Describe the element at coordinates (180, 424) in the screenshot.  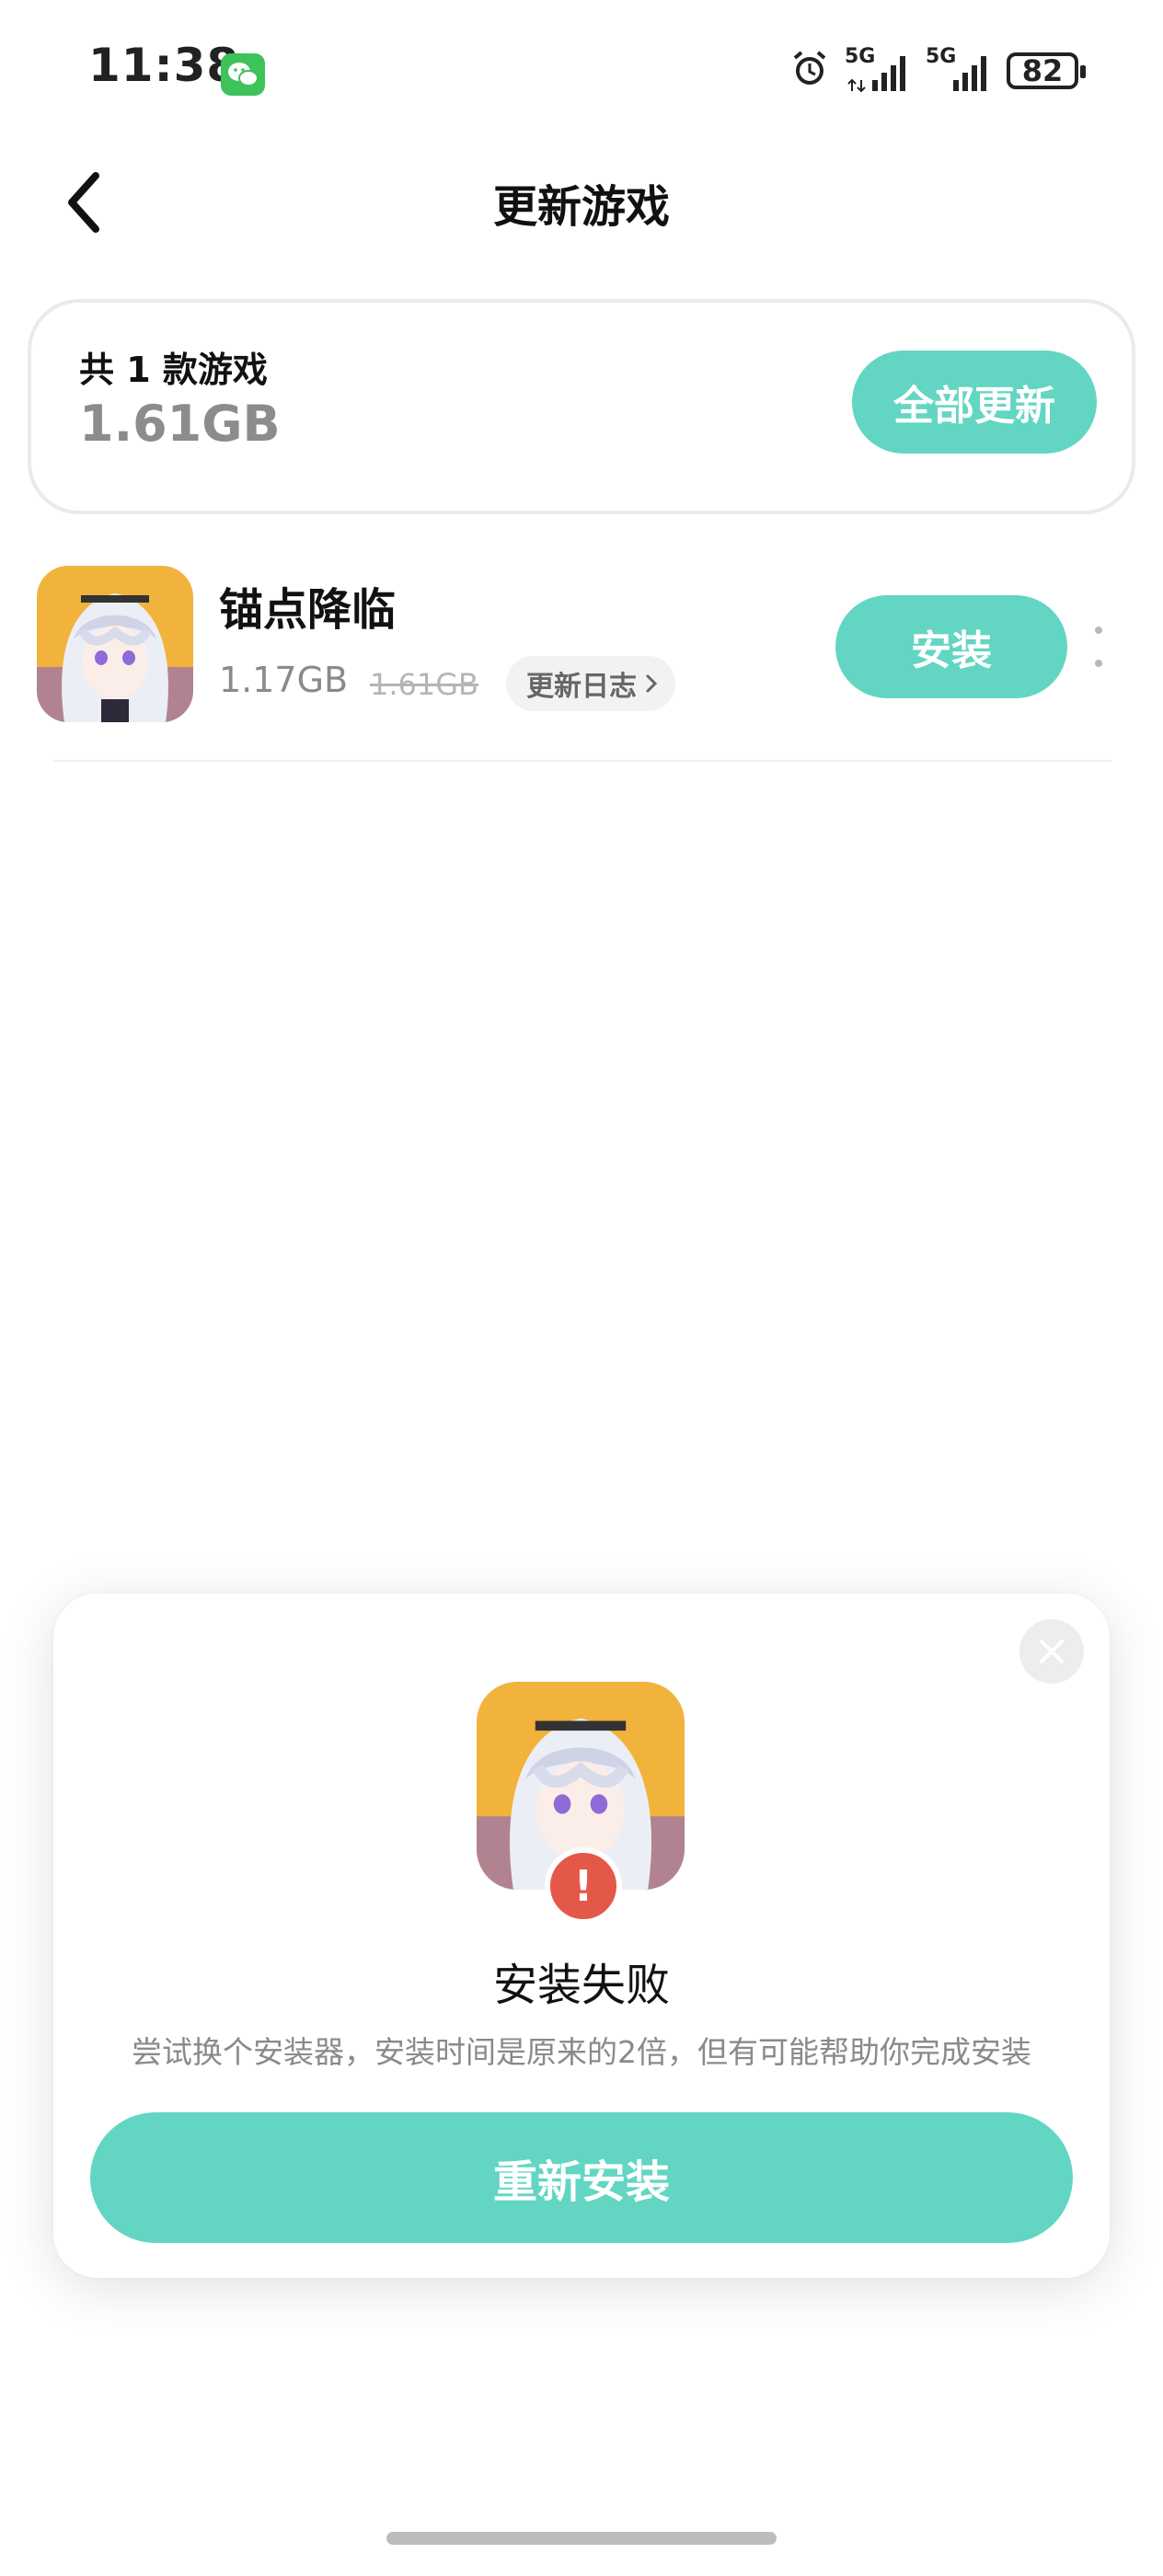
I see `total-size: 1.61GB` at that location.